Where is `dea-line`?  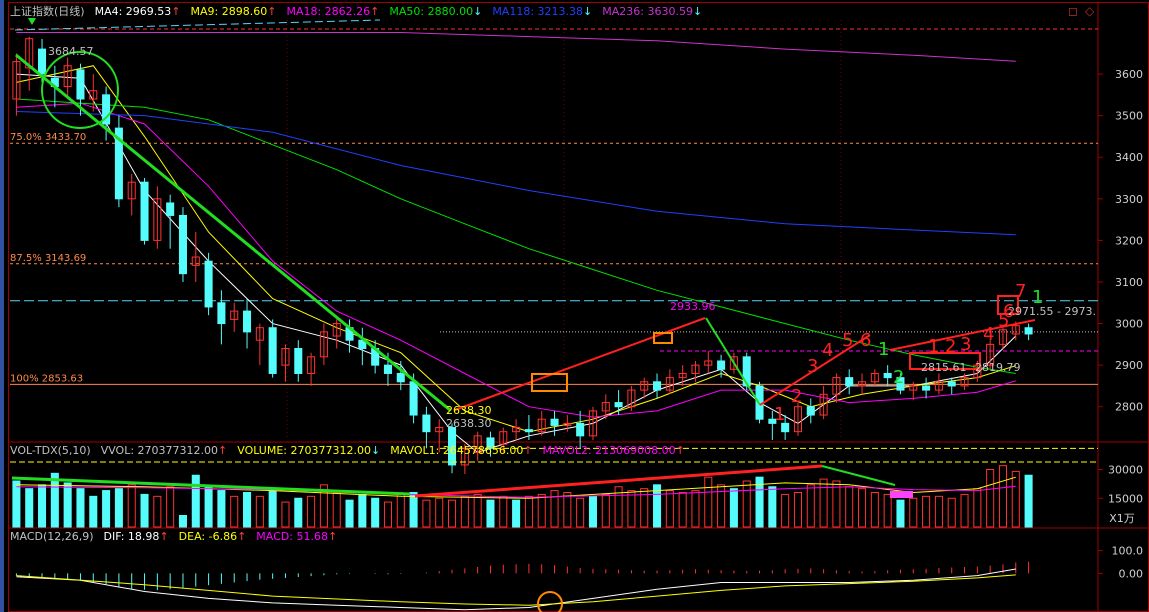
dea-line is located at coordinates (516, 590).